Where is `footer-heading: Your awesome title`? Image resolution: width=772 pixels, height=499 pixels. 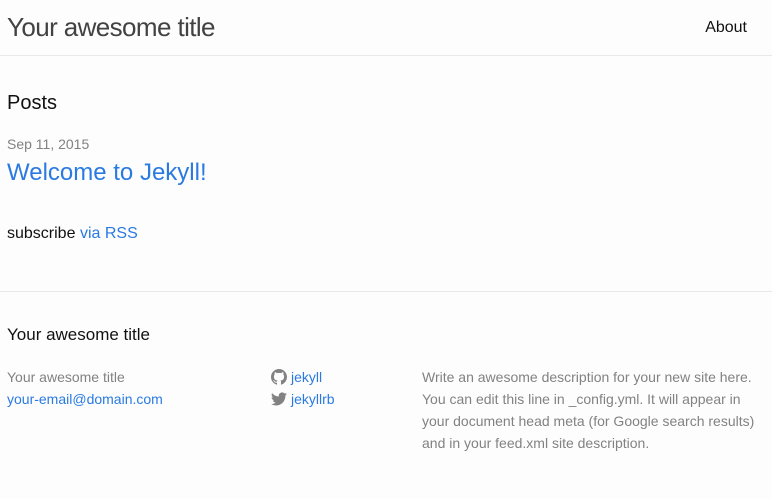
footer-heading: Your awesome title is located at coordinates (79, 334).